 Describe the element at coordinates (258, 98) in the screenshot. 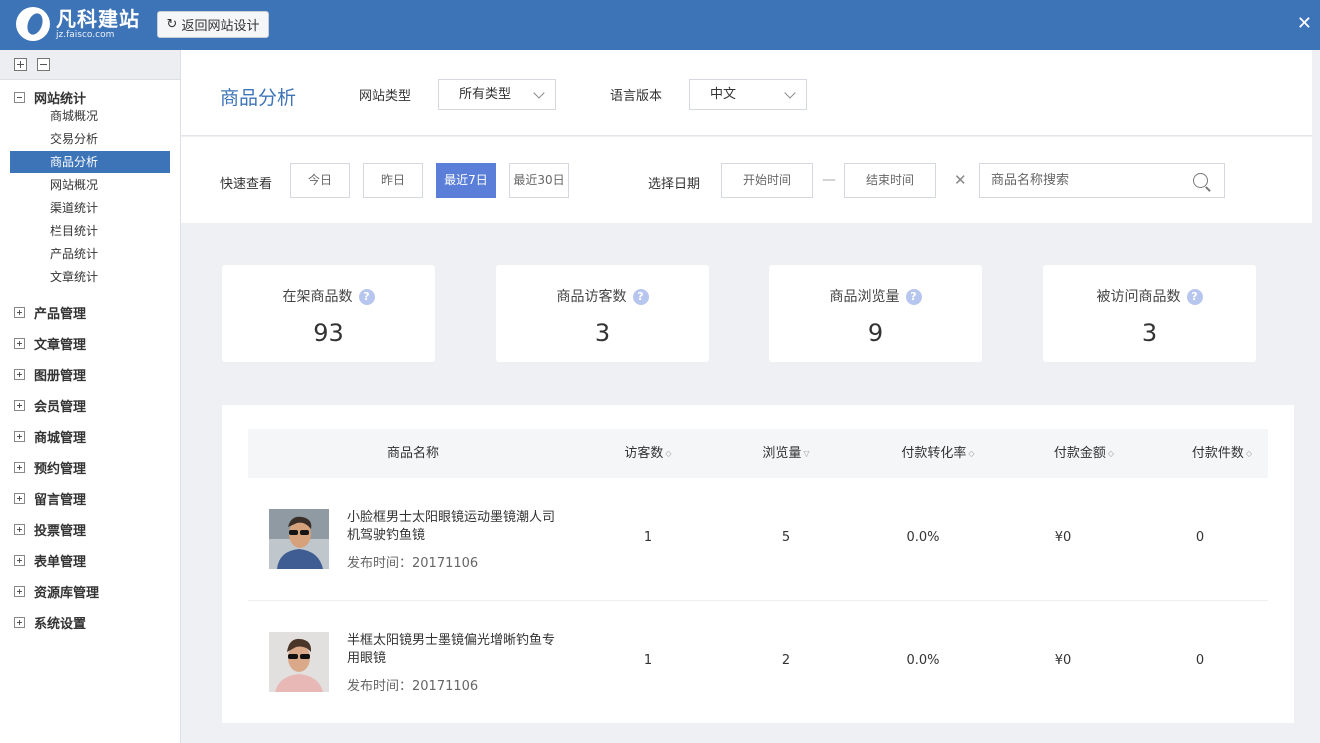

I see `page-title: 商品分析` at that location.